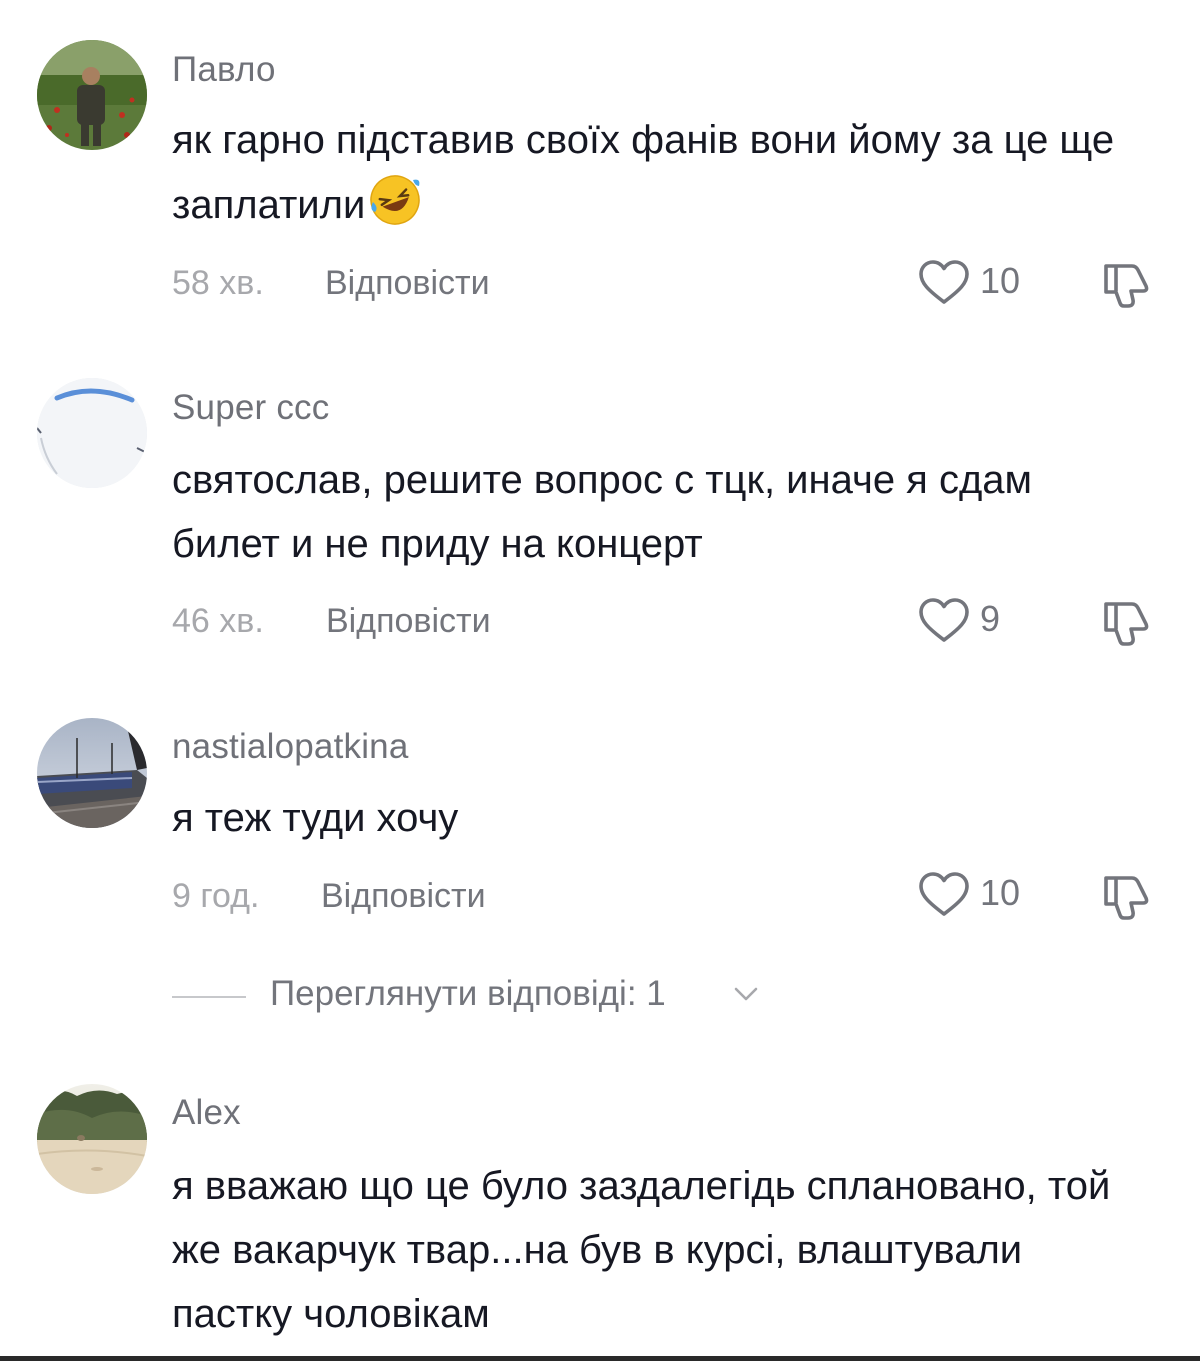  Describe the element at coordinates (290, 747) in the screenshot. I see `username: nastialopatkina` at that location.